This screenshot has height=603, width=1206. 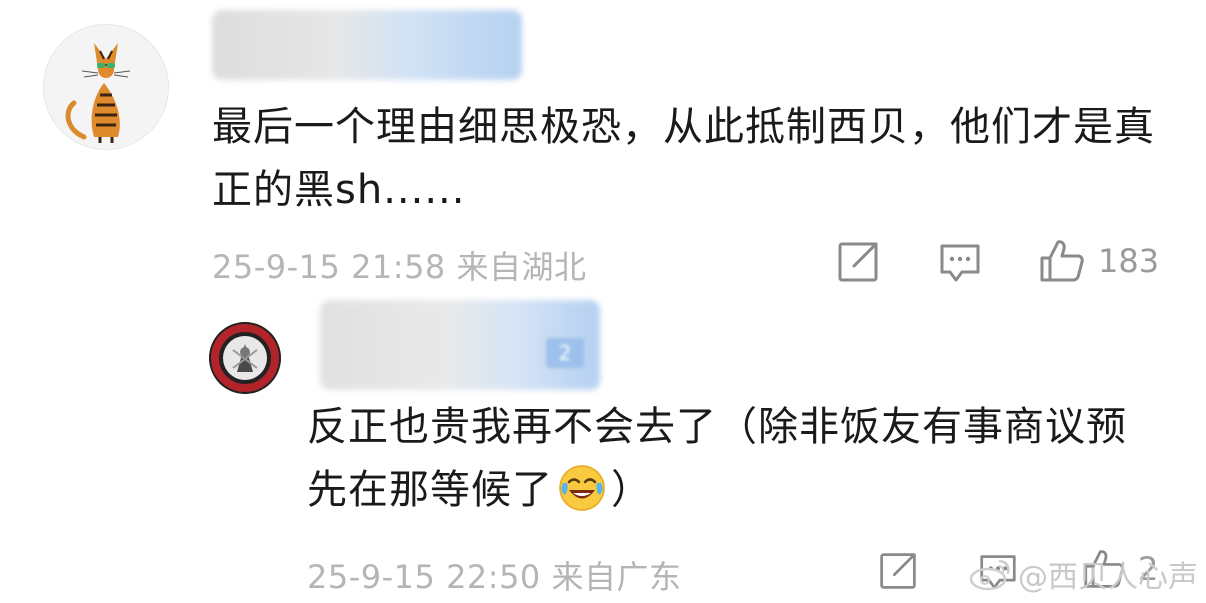 I want to click on comment-location: 来自广东, so click(x=616, y=577).